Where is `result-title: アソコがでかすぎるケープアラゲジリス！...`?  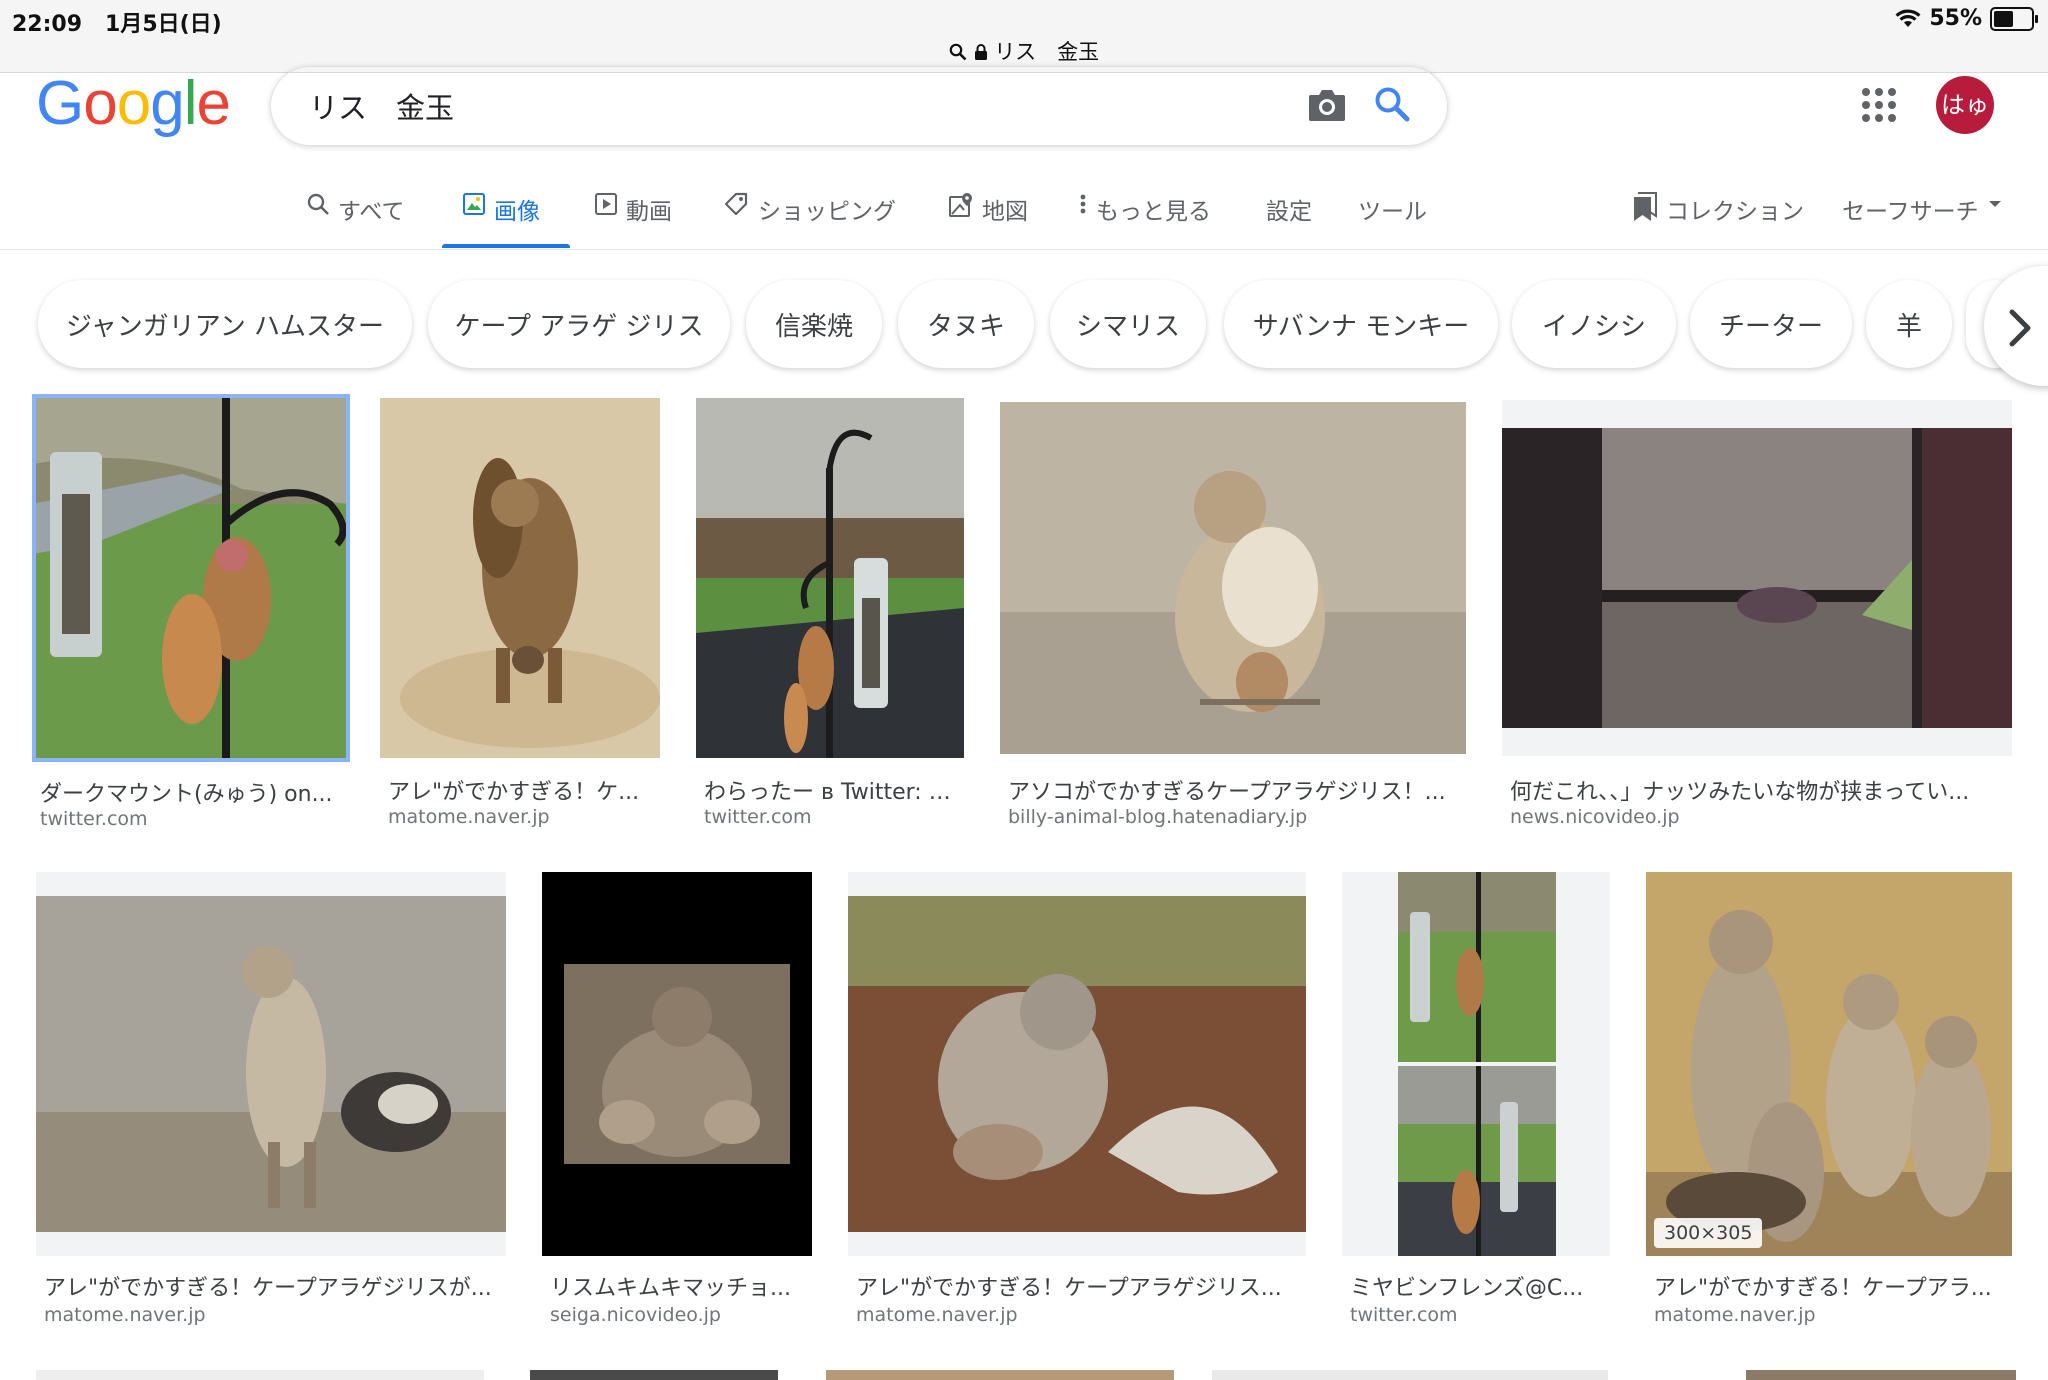
result-title: アソコがでかすぎるケープアラゲジリス！... is located at coordinates (1233, 790).